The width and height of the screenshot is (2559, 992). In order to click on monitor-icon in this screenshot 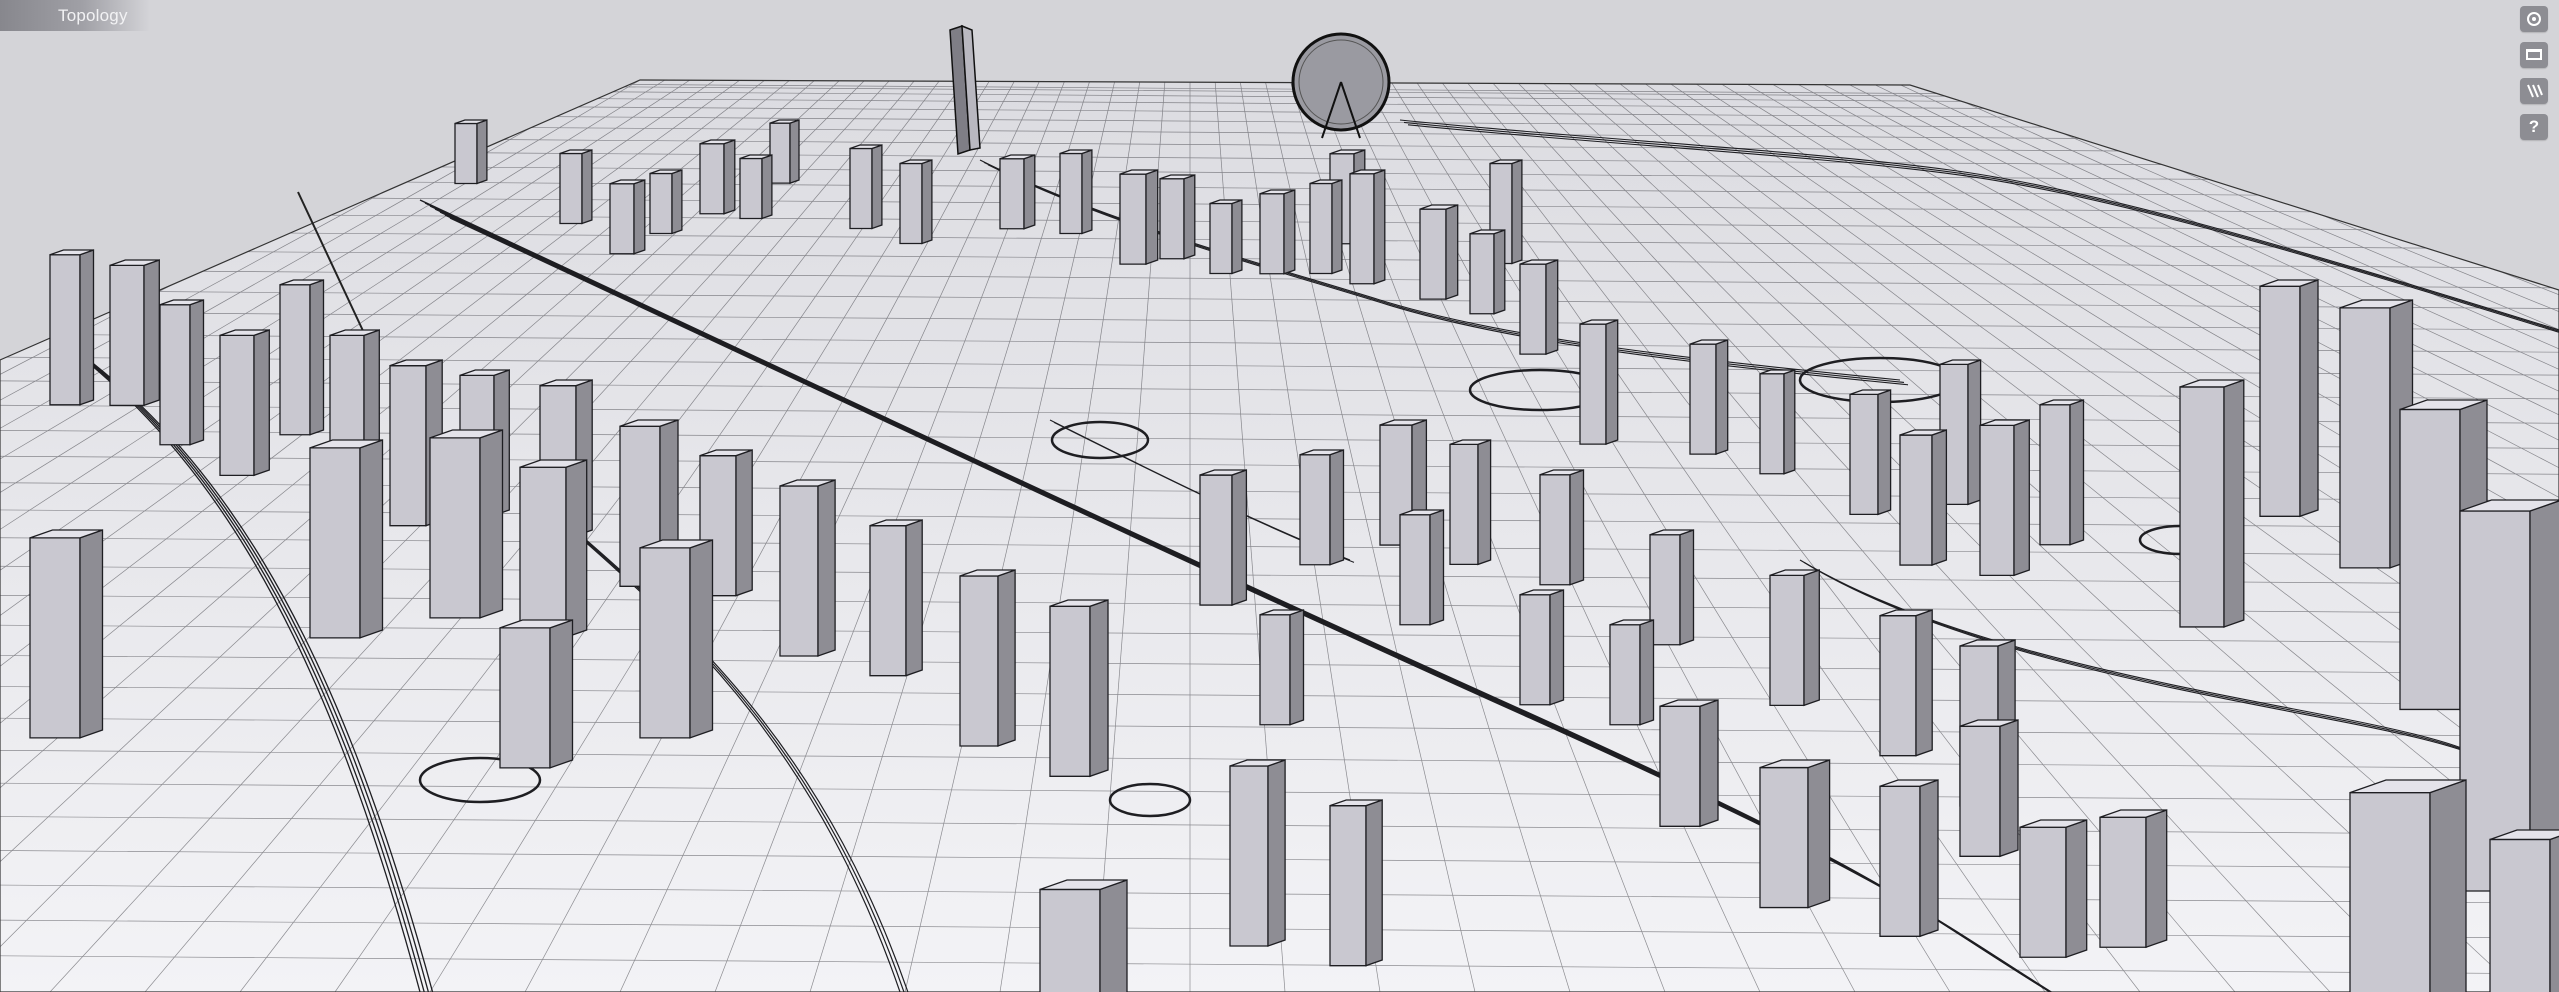, I will do `click(2534, 54)`.